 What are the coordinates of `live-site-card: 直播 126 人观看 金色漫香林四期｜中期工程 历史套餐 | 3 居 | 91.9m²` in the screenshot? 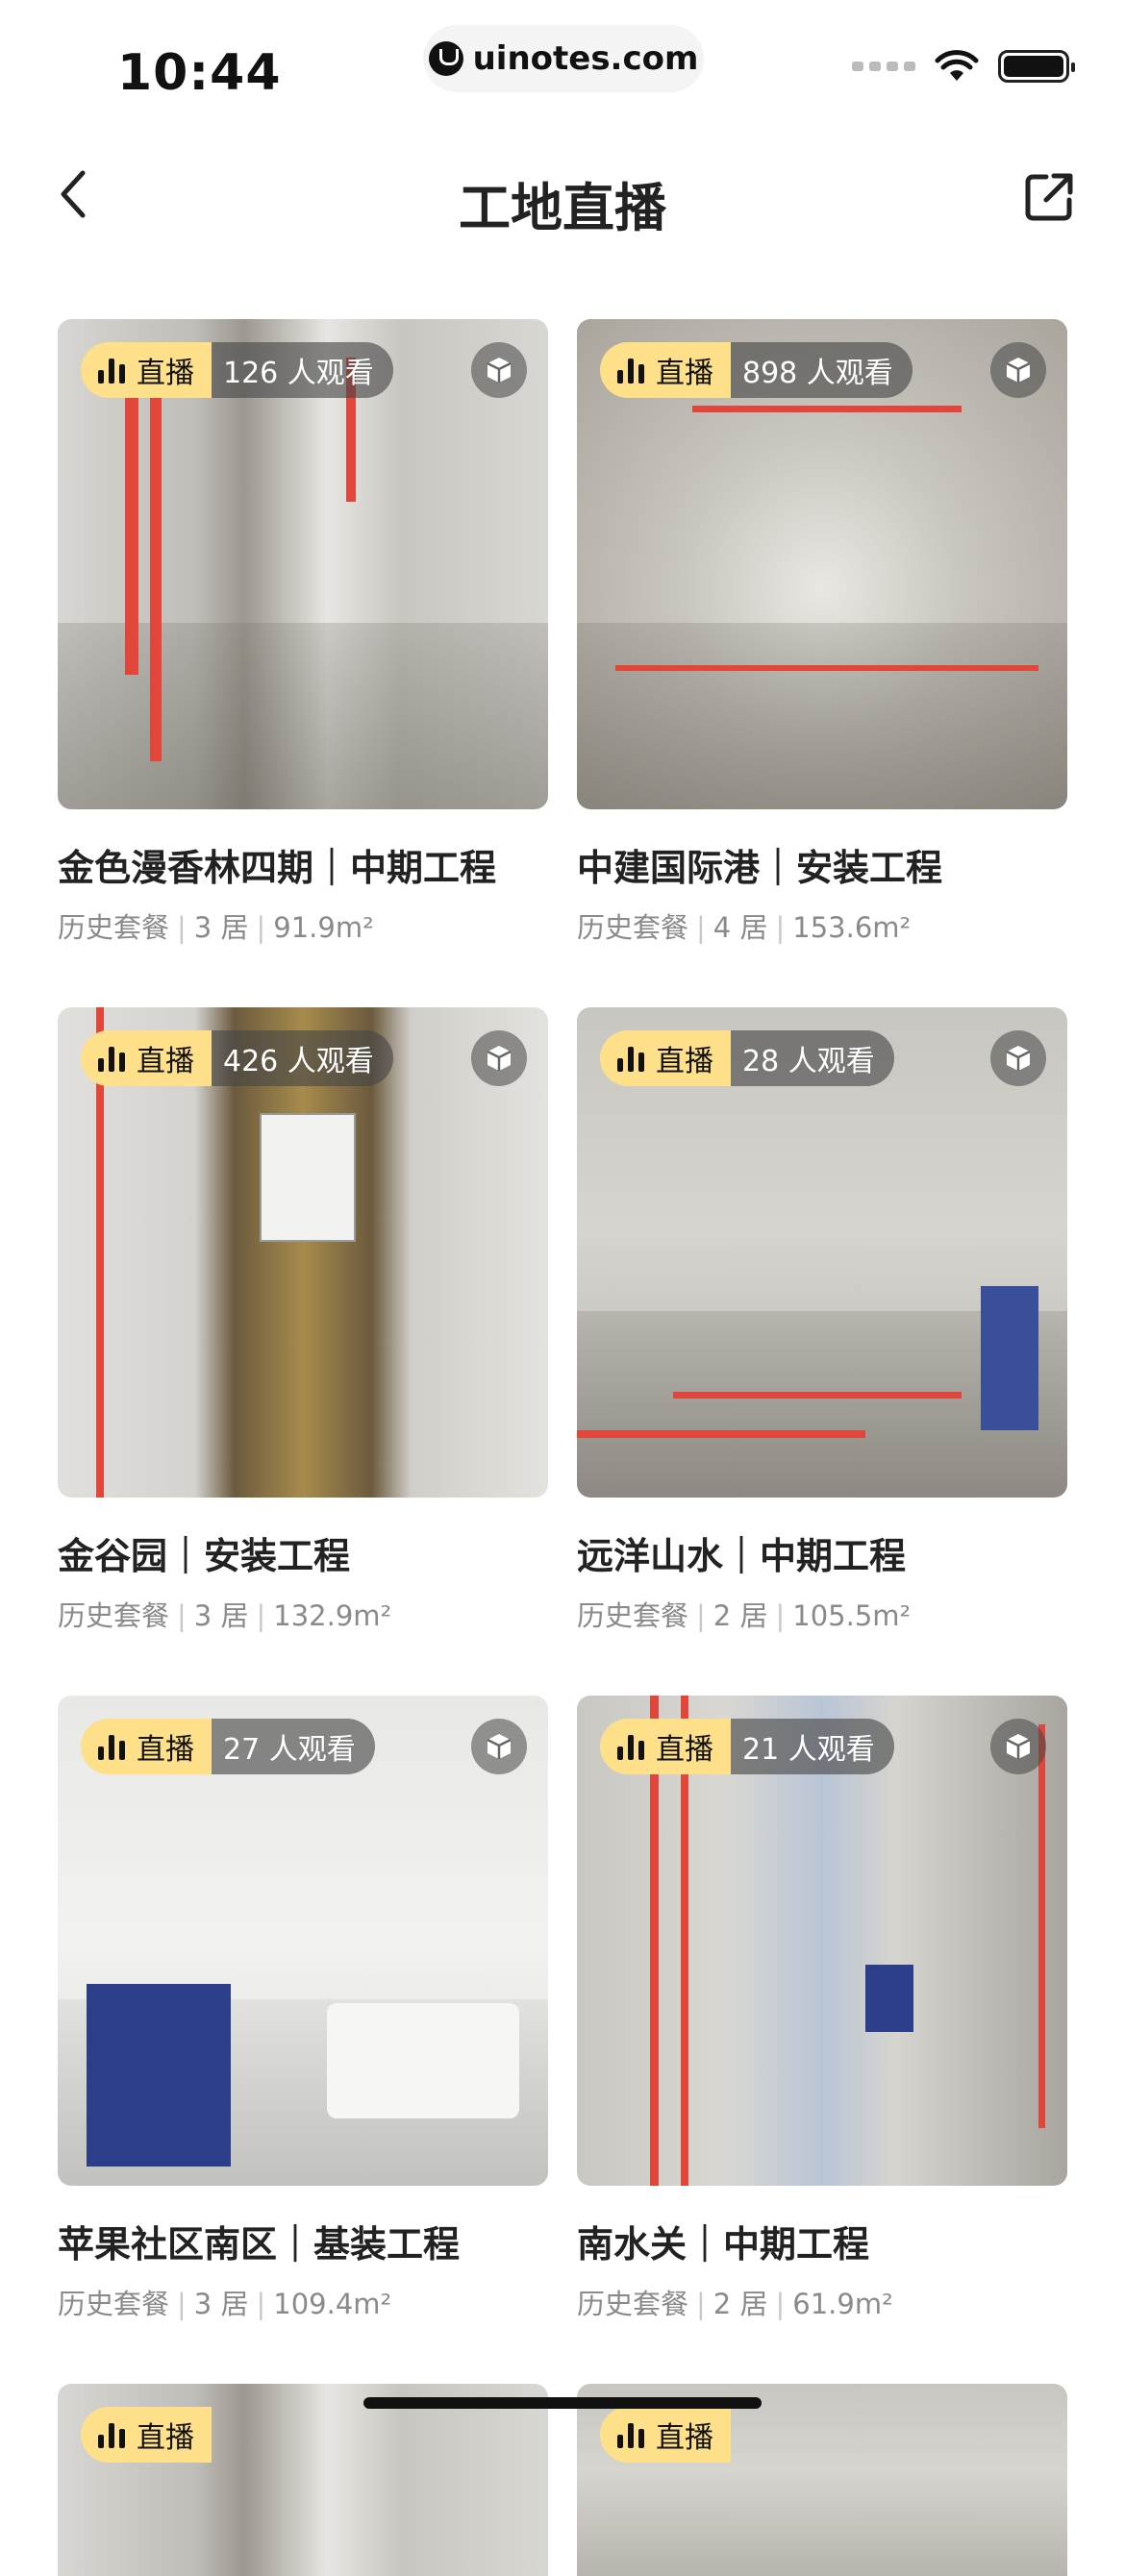 It's located at (303, 663).